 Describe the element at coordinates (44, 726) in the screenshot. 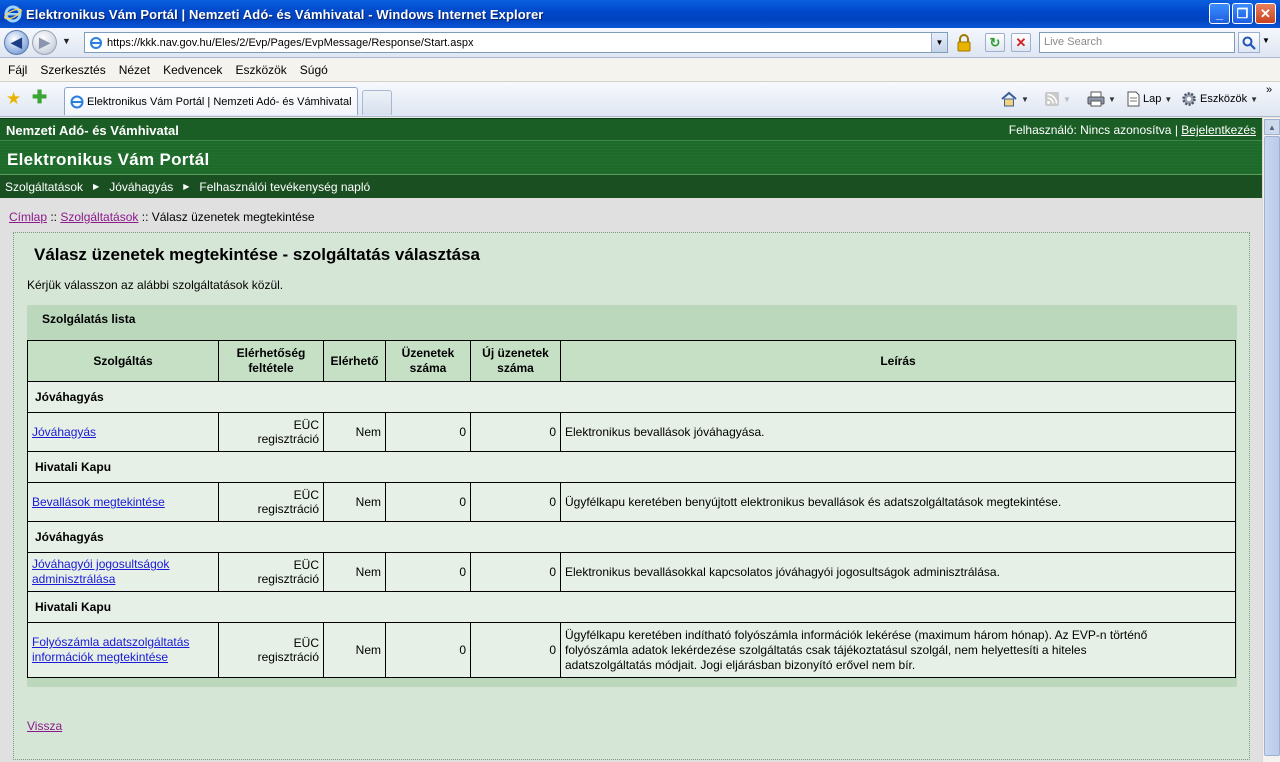

I see `back-link: Vissza` at that location.